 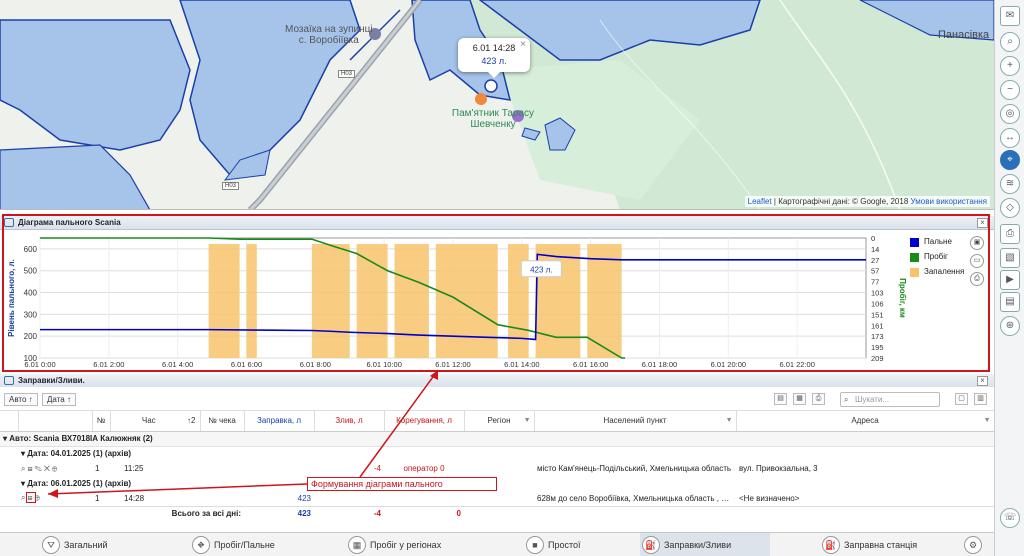 I want to click on col-correction: Корегування, л, so click(x=424, y=421).